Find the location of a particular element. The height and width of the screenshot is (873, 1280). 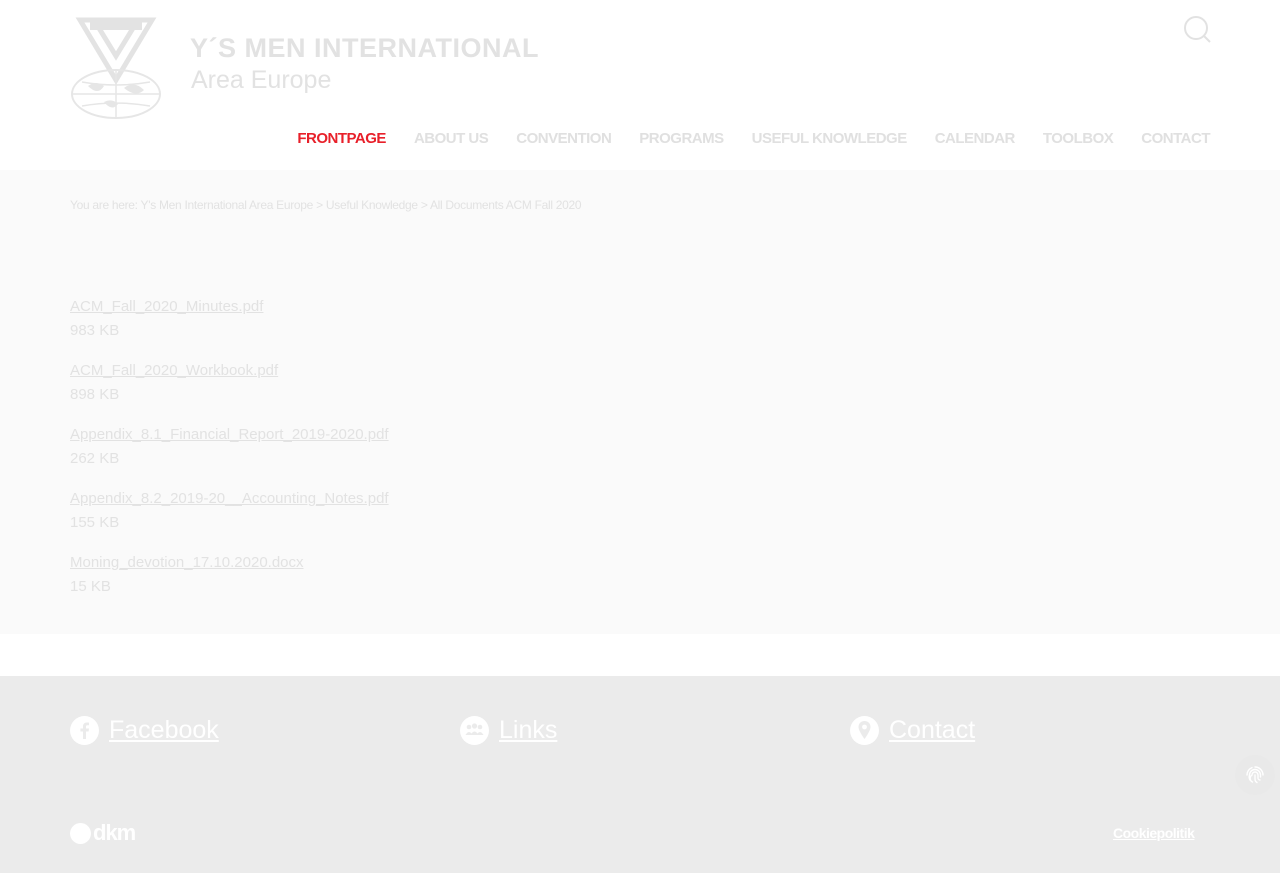

map-pin-icon is located at coordinates (864, 730).